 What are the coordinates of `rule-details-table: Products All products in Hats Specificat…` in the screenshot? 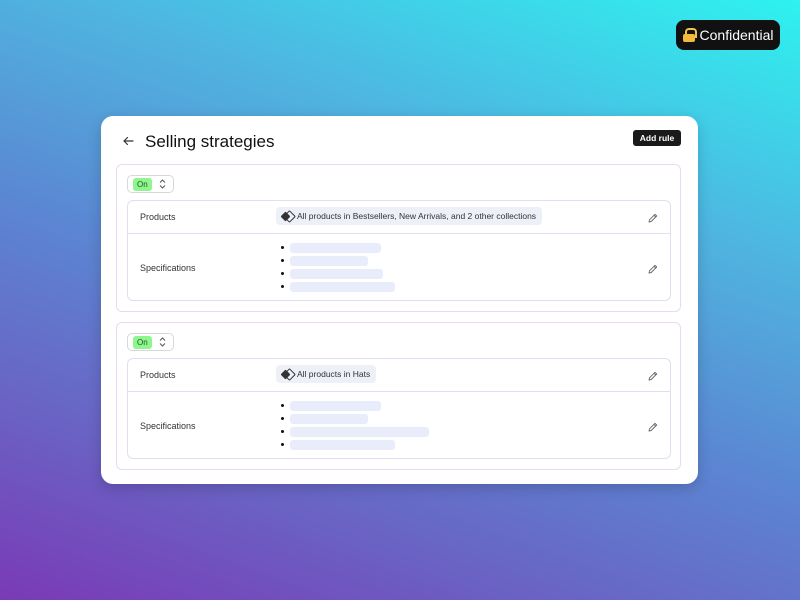 It's located at (399, 408).